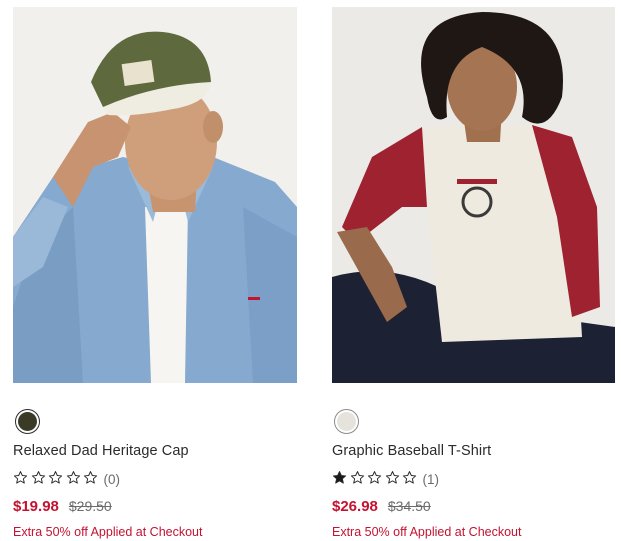  What do you see at coordinates (355, 506) in the screenshot?
I see `sale-price: $26.98` at bounding box center [355, 506].